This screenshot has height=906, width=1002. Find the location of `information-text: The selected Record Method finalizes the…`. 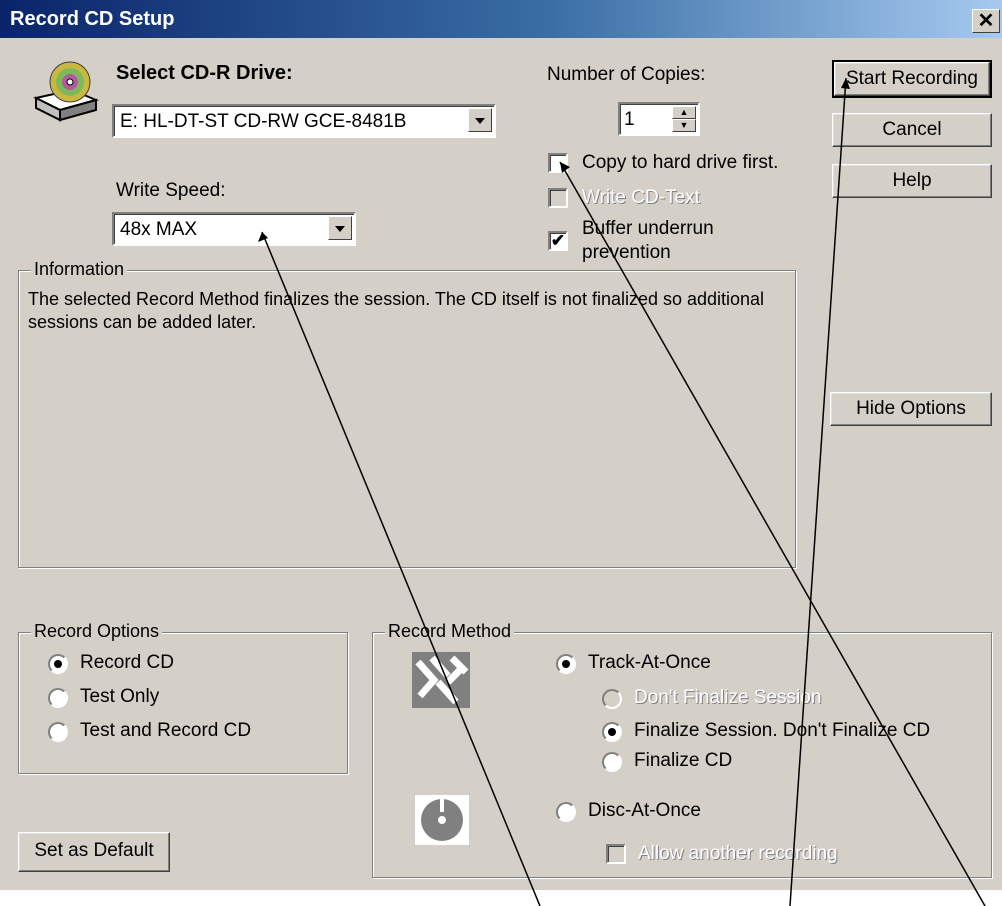

information-text: The selected Record Method finalizes the… is located at coordinates (396, 310).